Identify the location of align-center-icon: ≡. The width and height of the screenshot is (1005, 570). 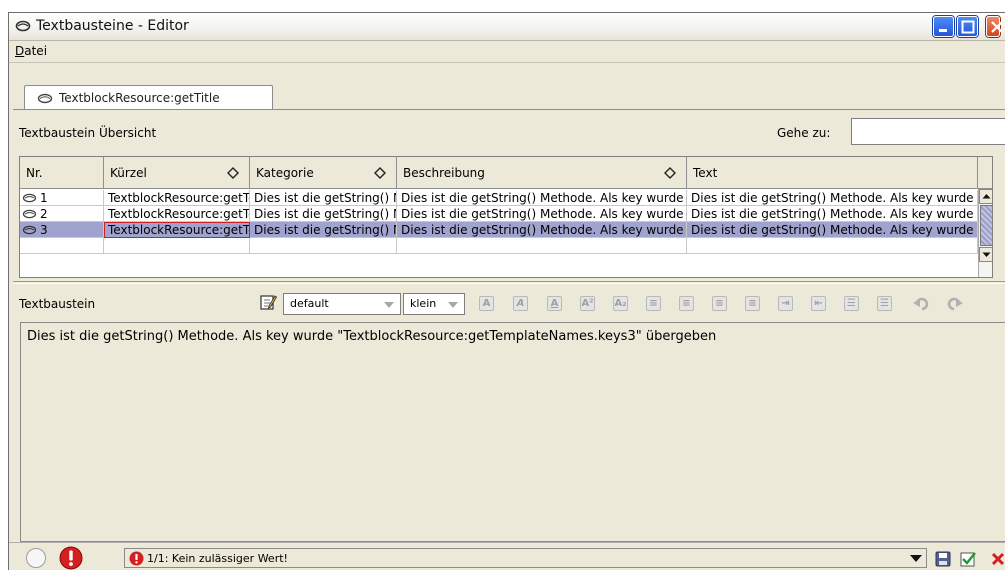
(686, 303).